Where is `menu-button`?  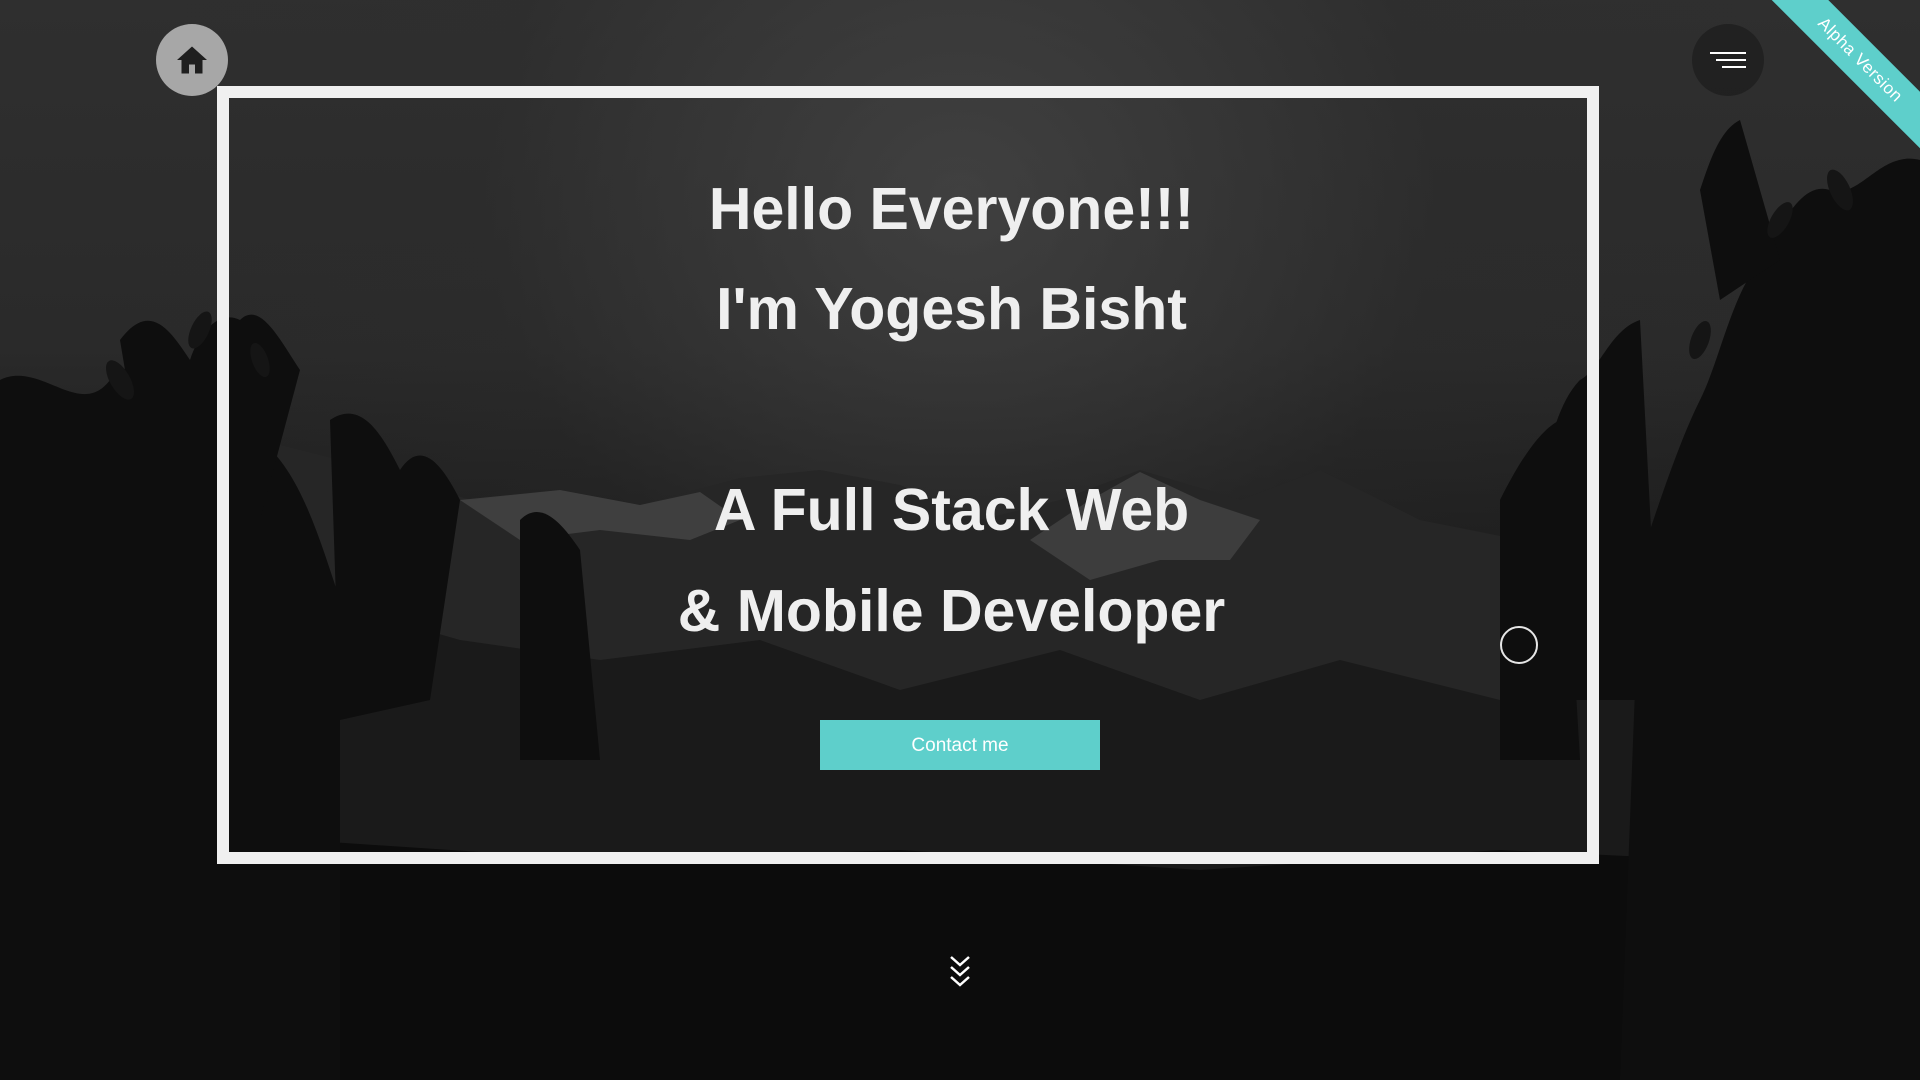
menu-button is located at coordinates (1728, 60).